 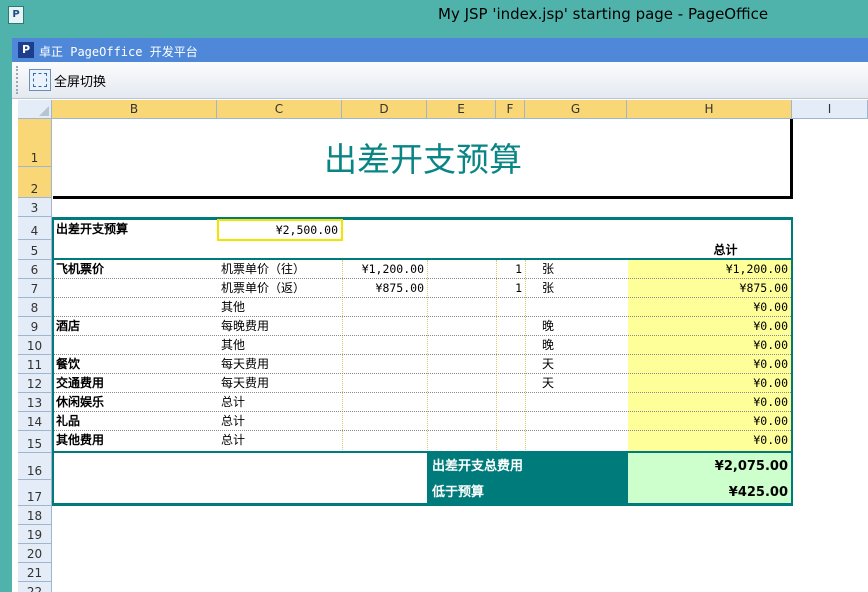 I want to click on row-header: 5, so click(x=35, y=250).